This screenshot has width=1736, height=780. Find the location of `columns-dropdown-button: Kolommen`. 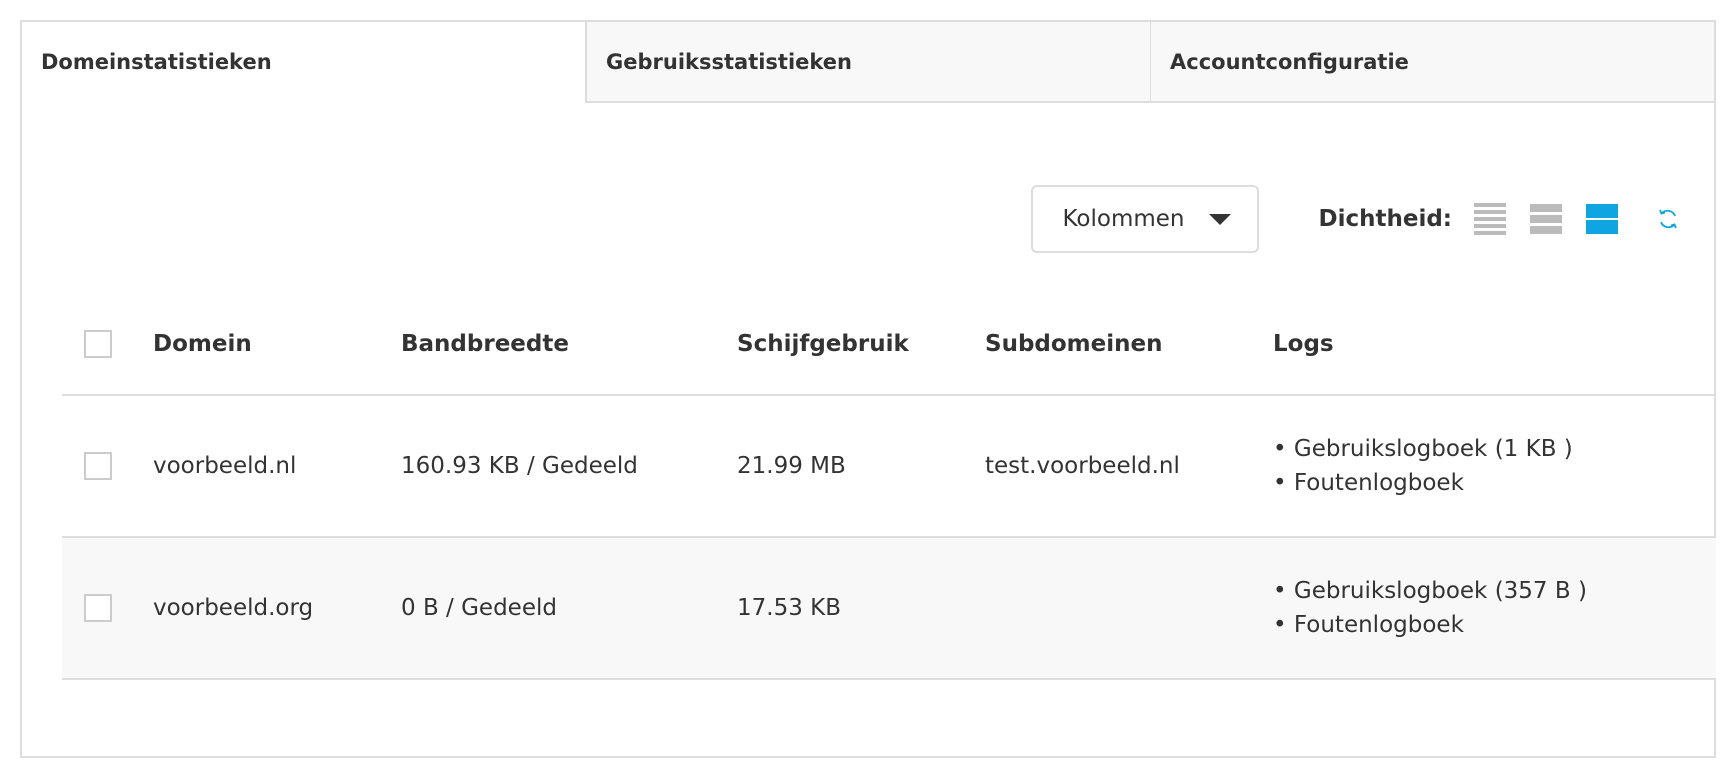

columns-dropdown-button: Kolommen is located at coordinates (1144, 219).